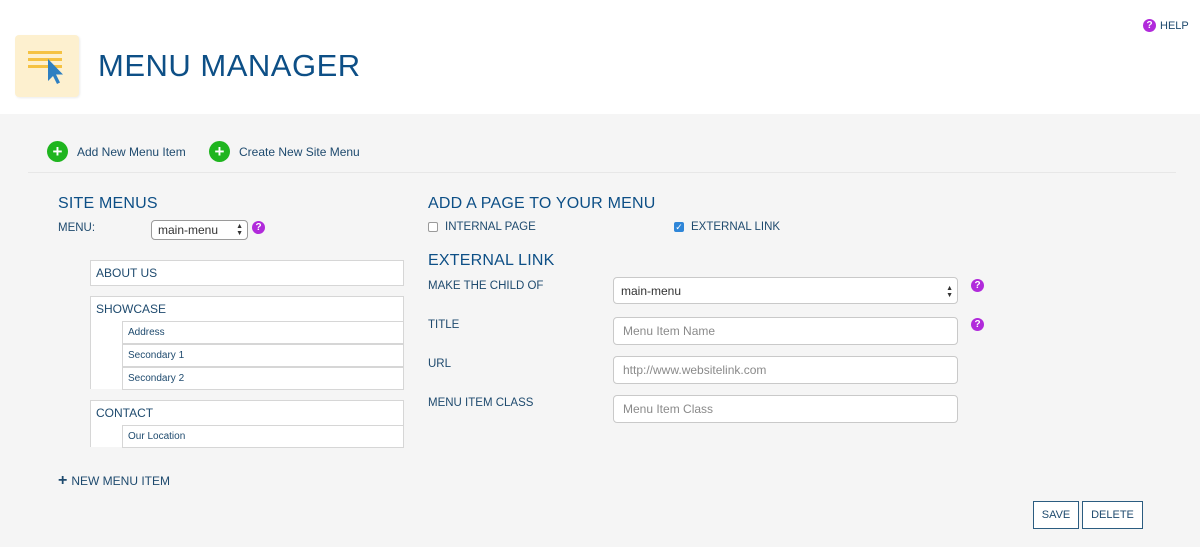 The width and height of the screenshot is (1200, 547). What do you see at coordinates (131, 309) in the screenshot?
I see `menu-item-label: SHOWCASE` at bounding box center [131, 309].